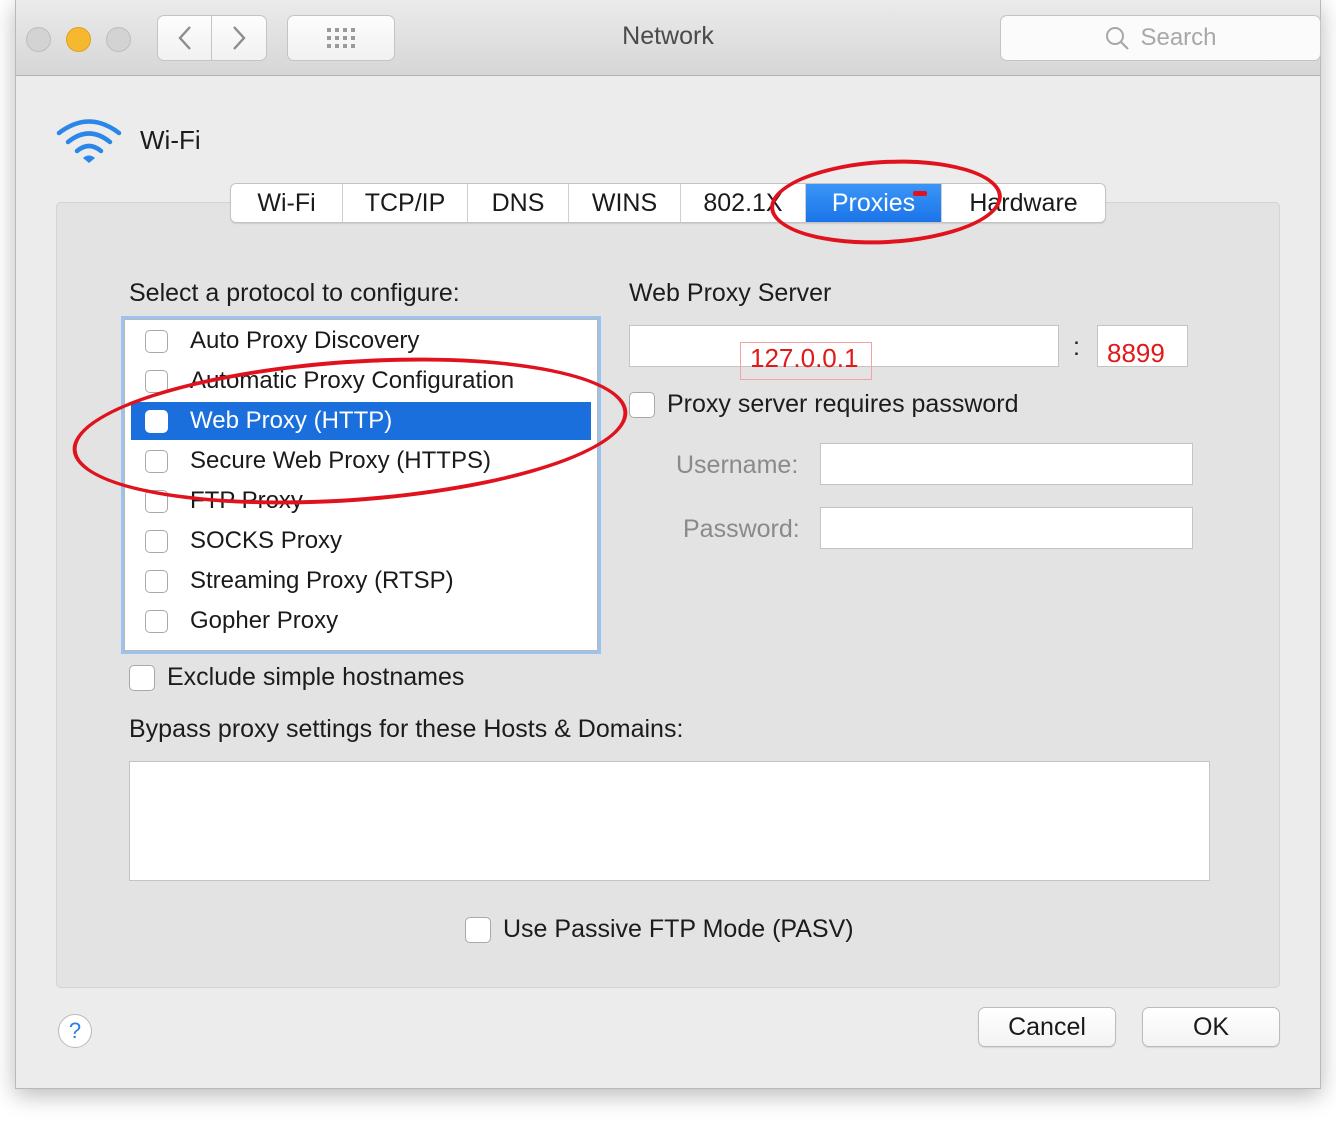 The image size is (1336, 1126). I want to click on protocol-label: Gopher Proxy, so click(264, 620).